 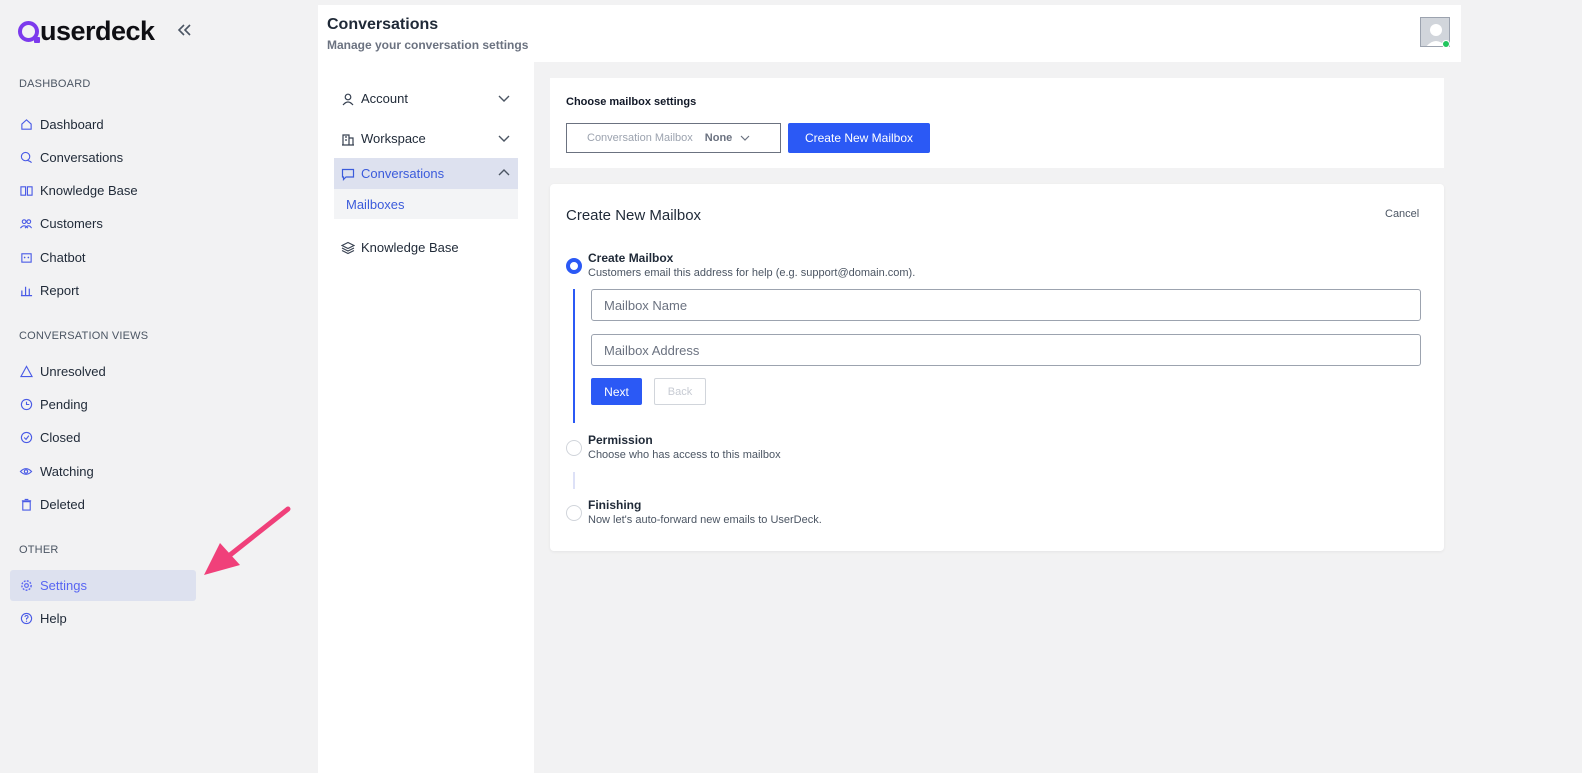 What do you see at coordinates (72, 124) in the screenshot?
I see `sidebar-item-label: Dashboard` at bounding box center [72, 124].